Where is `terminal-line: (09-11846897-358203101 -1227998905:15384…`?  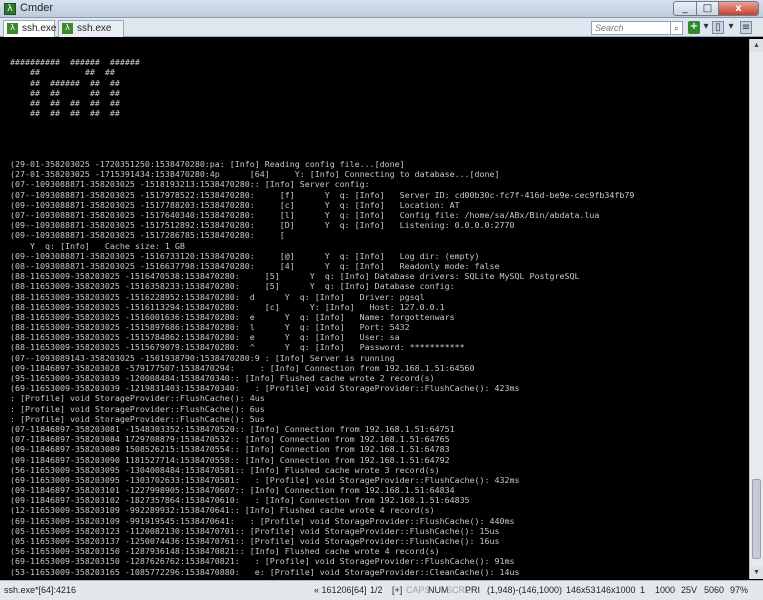
terminal-line: (09-11846897-358203101 -1227998905:15384… is located at coordinates (232, 490).